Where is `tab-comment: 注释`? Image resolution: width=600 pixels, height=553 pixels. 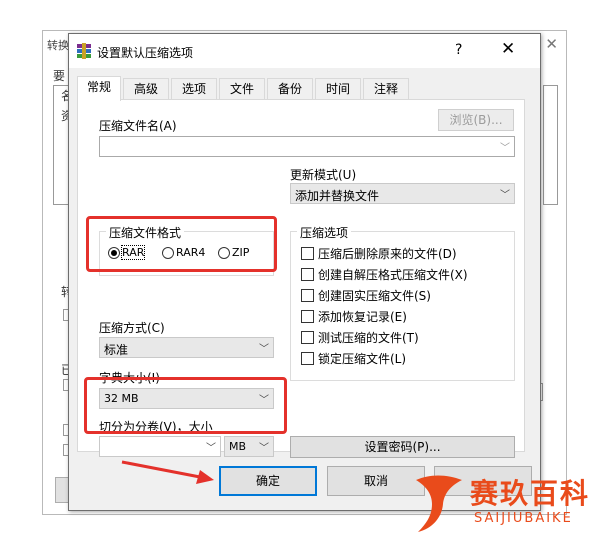 tab-comment: 注释 is located at coordinates (386, 89).